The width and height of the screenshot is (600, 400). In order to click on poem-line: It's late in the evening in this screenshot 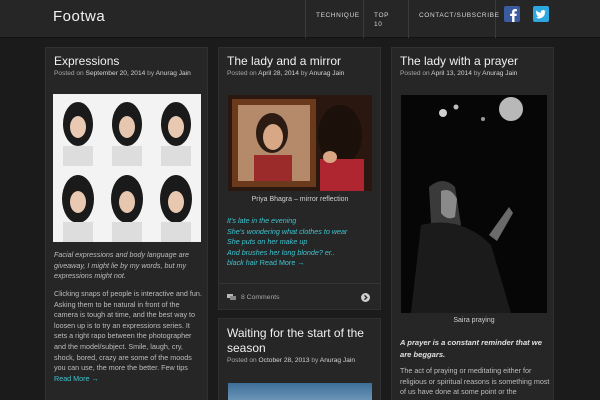, I will do `click(262, 220)`.